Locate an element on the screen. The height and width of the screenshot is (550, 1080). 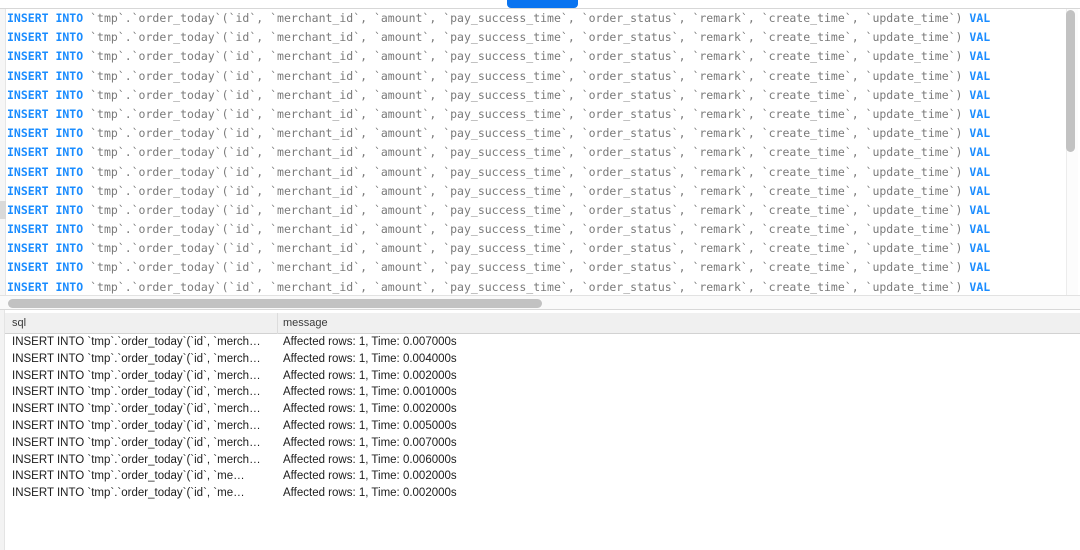
column-header-message: message is located at coordinates (305, 323).